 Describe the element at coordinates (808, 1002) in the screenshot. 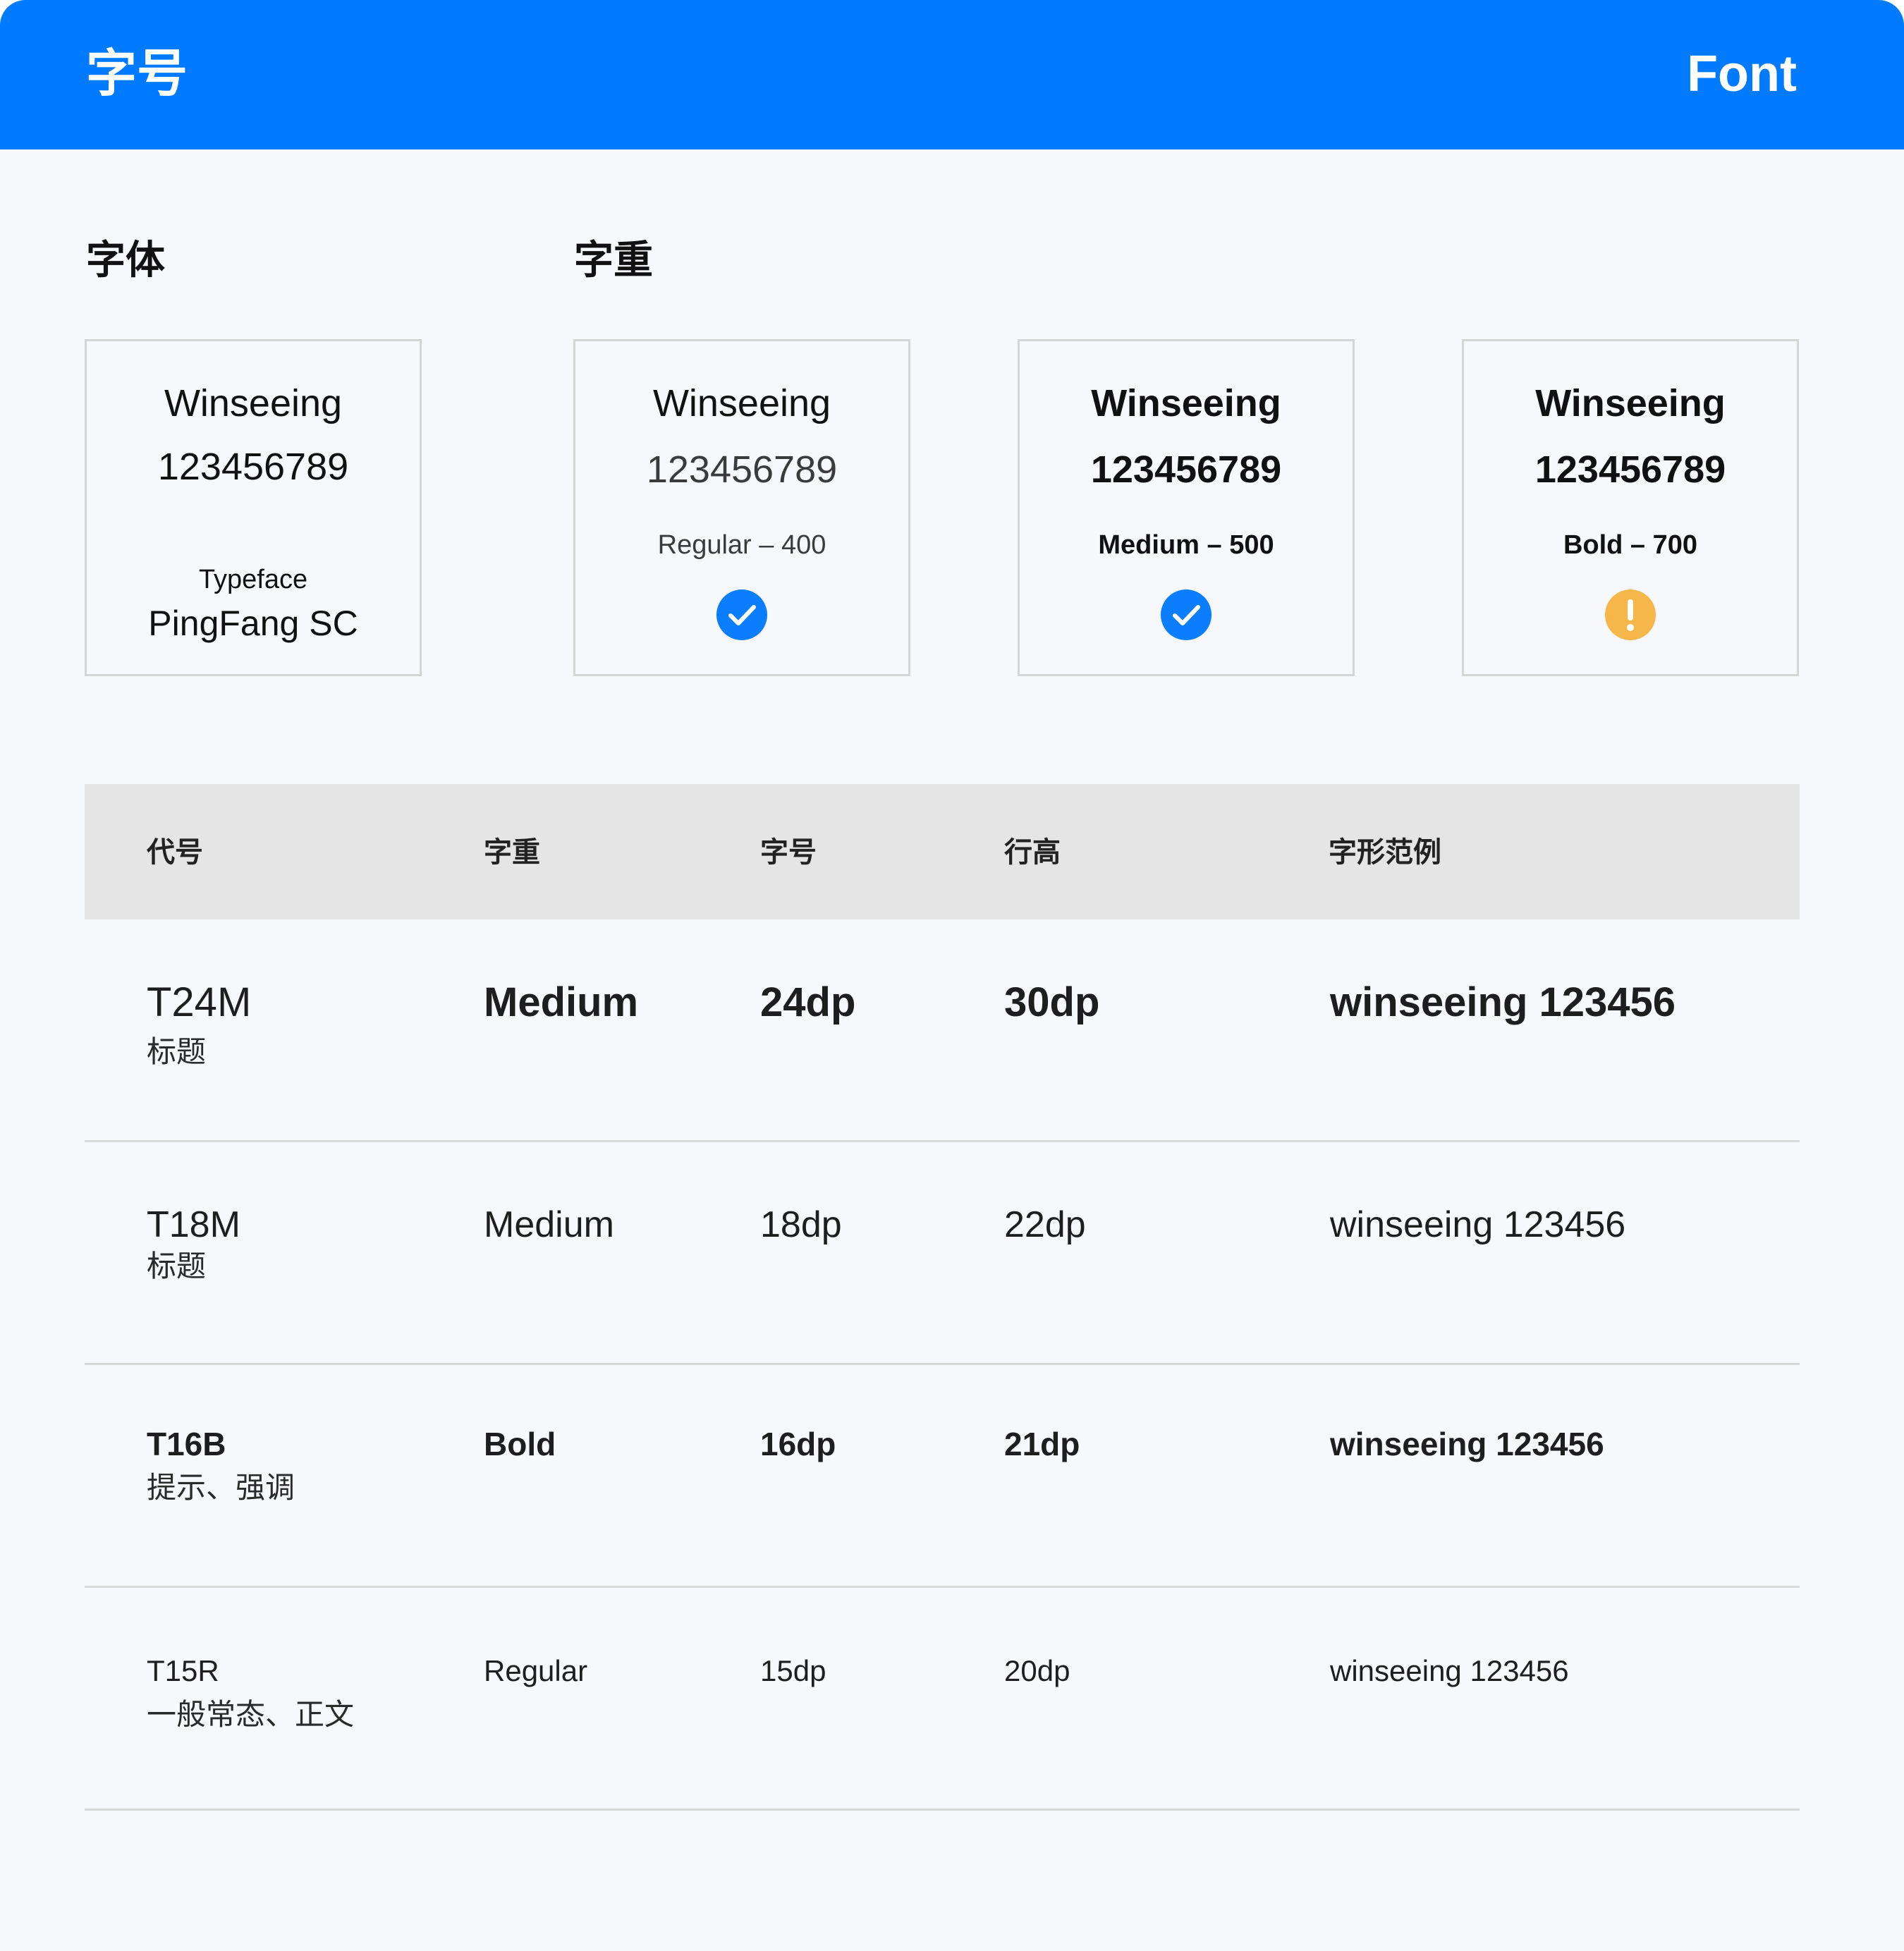

I see `row-size: 24dp` at that location.